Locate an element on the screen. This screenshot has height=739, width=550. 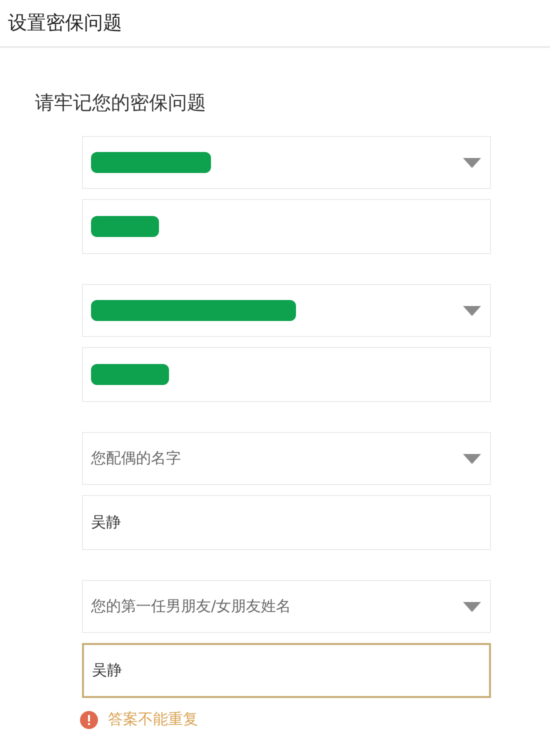
question-select: 您的第一任男朋友/女朋友姓名 is located at coordinates (286, 606).